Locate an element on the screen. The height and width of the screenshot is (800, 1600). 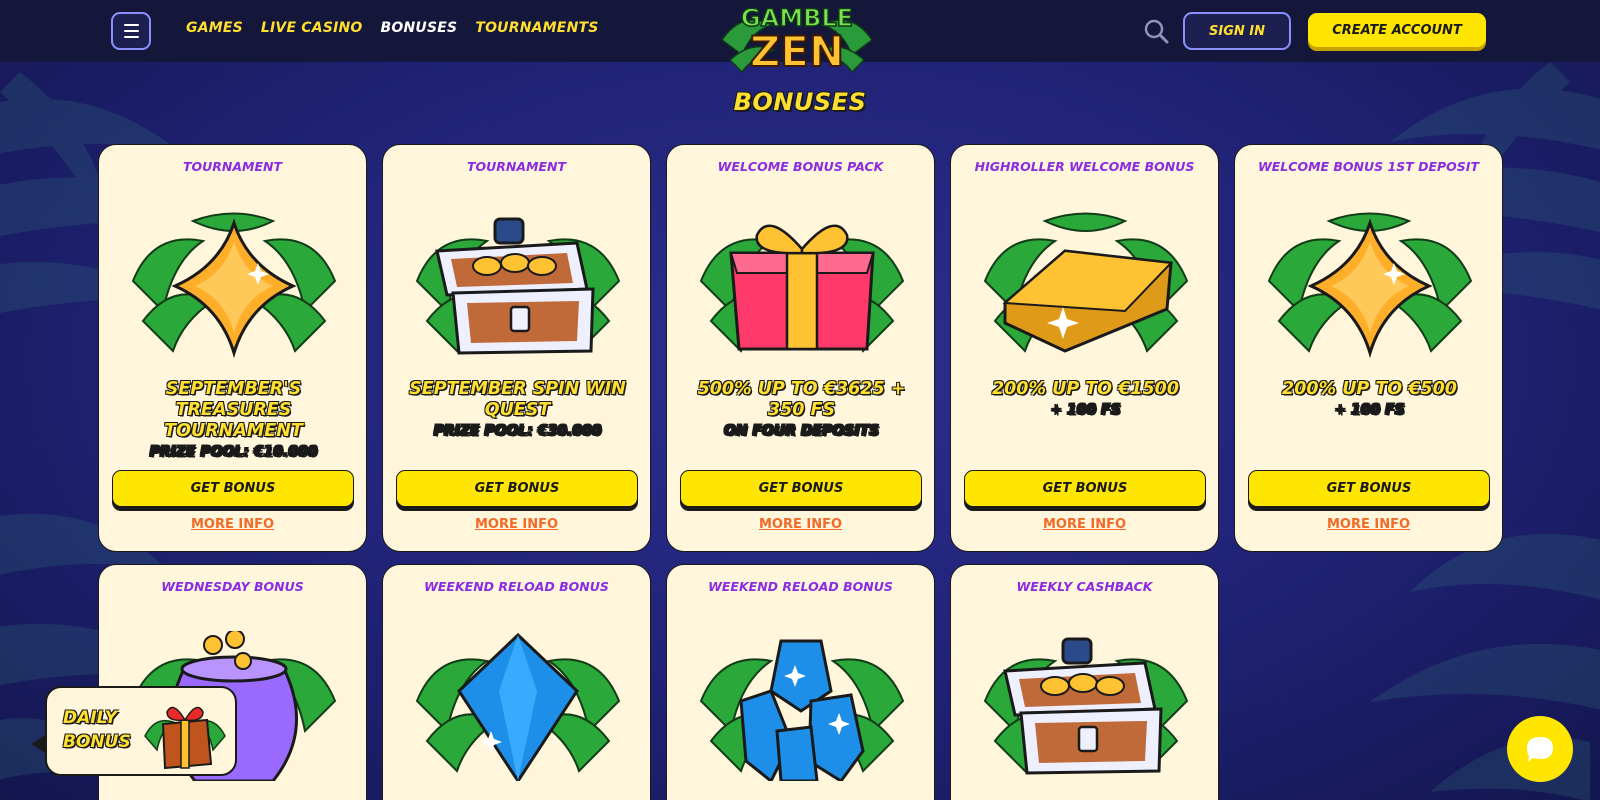
blue-crystals-icon is located at coordinates (802, 710).